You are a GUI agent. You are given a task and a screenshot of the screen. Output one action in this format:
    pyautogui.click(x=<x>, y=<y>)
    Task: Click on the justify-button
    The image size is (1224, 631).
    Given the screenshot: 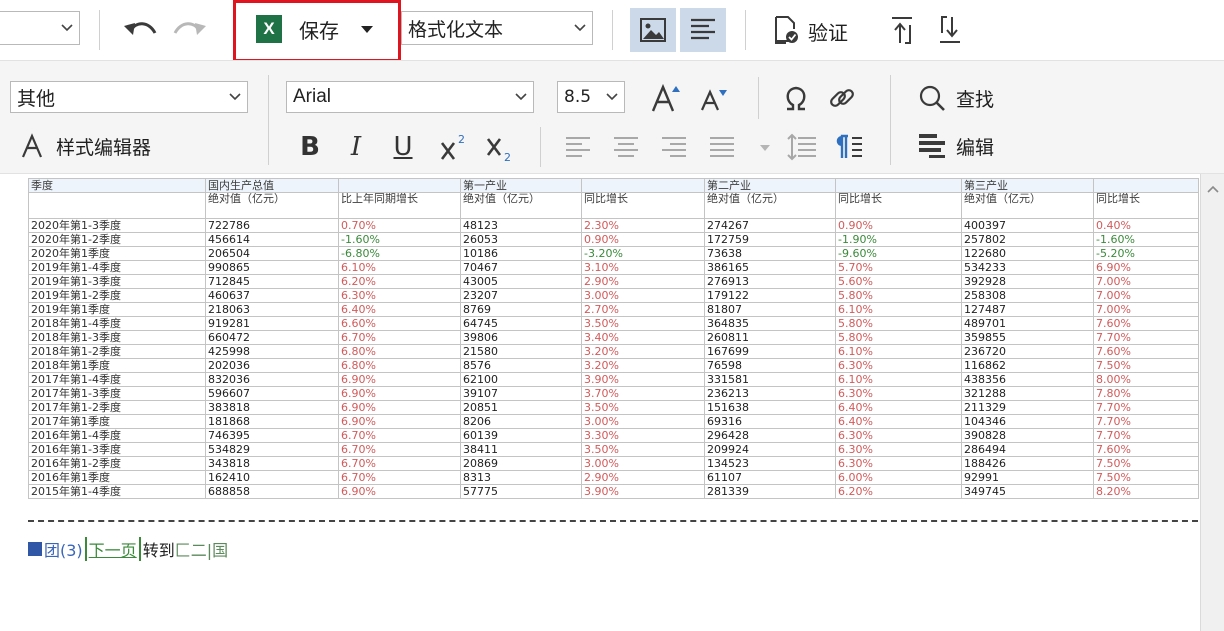 What is the action you would take?
    pyautogui.click(x=722, y=147)
    